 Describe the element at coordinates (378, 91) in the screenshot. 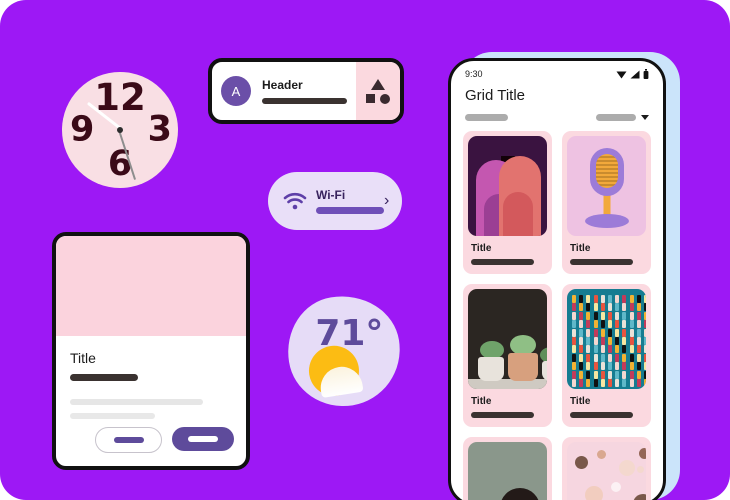

I see `shapes-panel` at that location.